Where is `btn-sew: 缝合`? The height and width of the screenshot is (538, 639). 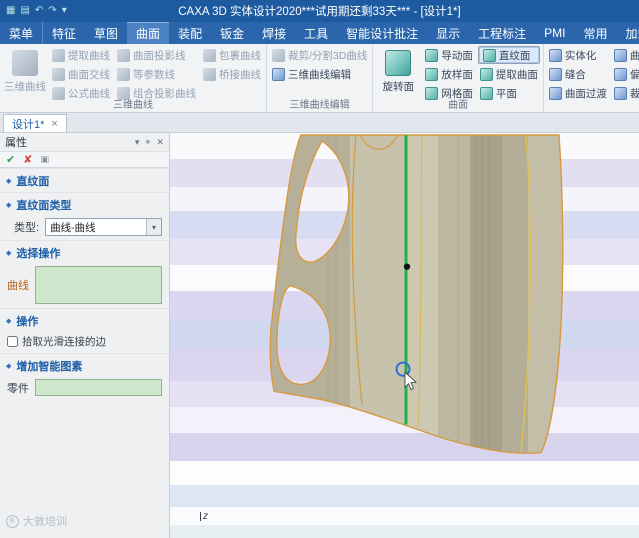 btn-sew: 缝合 is located at coordinates (578, 74).